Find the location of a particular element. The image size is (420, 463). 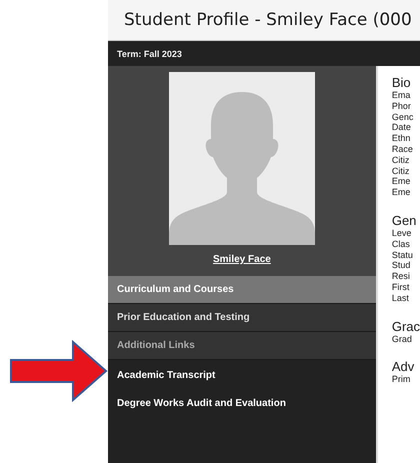

arrow-icon is located at coordinates (59, 371).